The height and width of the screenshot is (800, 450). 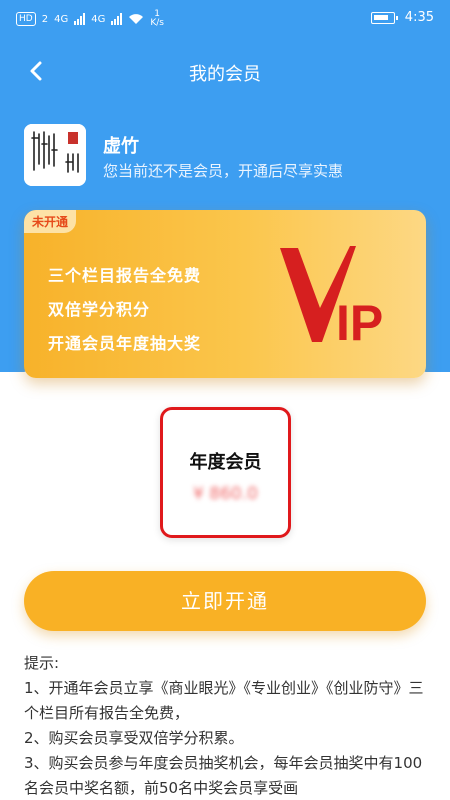 I want to click on battery-icon, so click(x=384, y=17).